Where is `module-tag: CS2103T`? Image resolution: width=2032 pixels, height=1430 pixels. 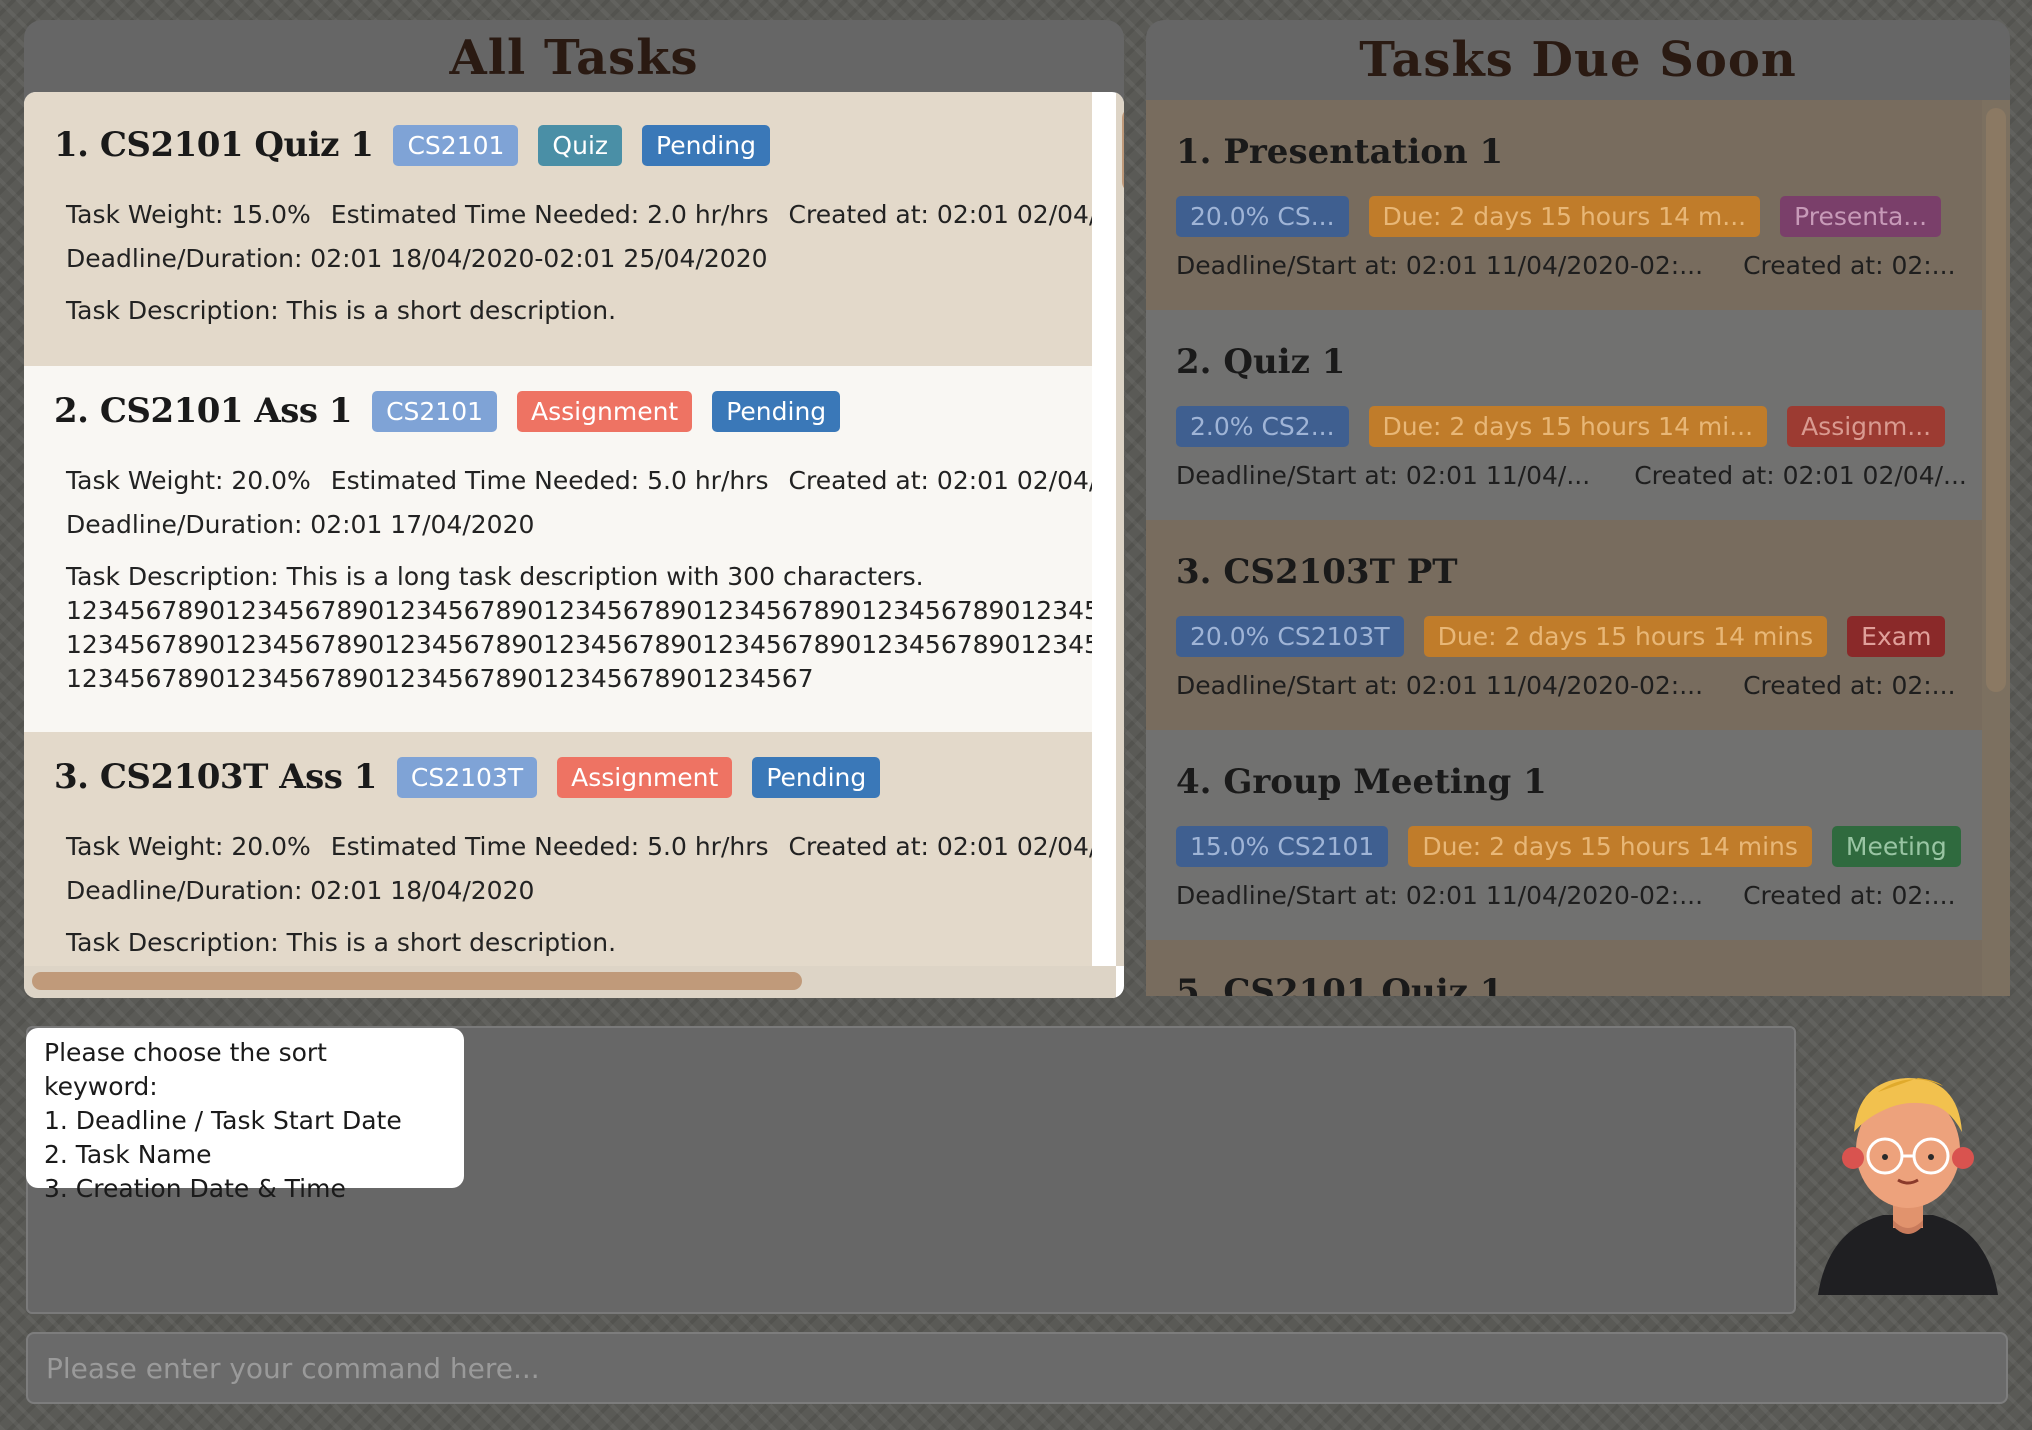
module-tag: CS2103T is located at coordinates (467, 777).